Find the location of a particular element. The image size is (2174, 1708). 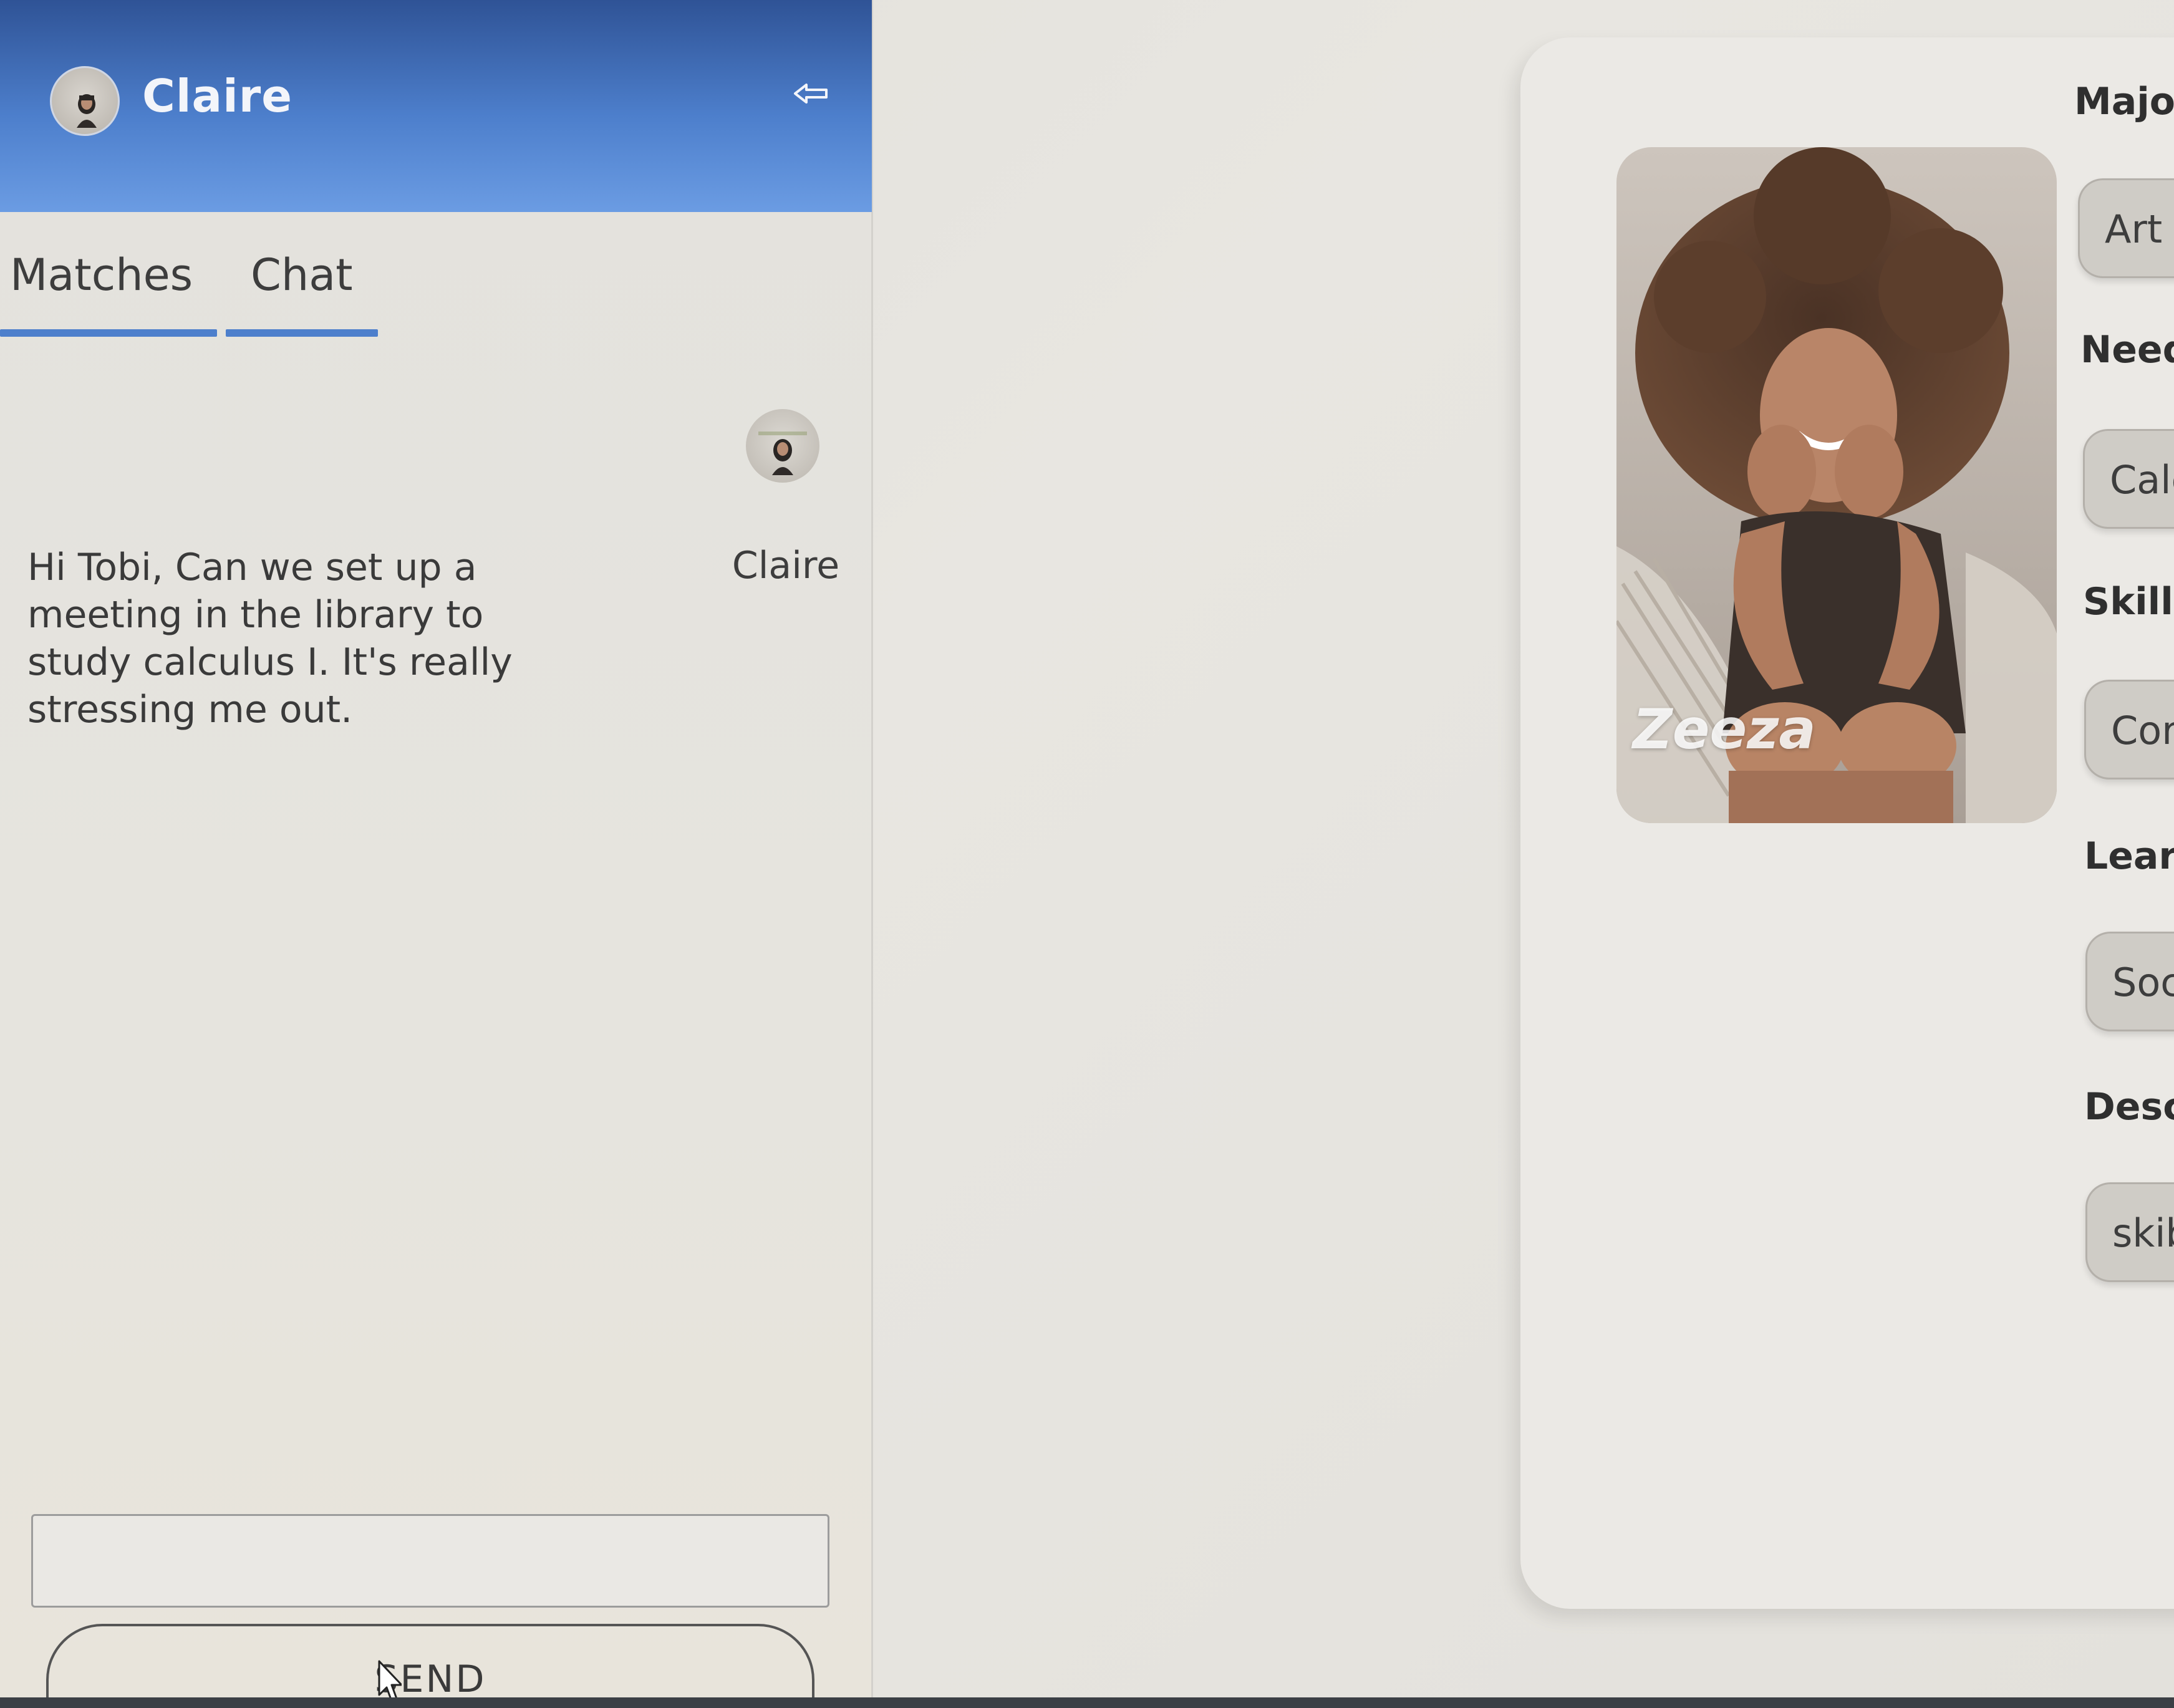

field-value-skill: Cor is located at coordinates (2129, 729).